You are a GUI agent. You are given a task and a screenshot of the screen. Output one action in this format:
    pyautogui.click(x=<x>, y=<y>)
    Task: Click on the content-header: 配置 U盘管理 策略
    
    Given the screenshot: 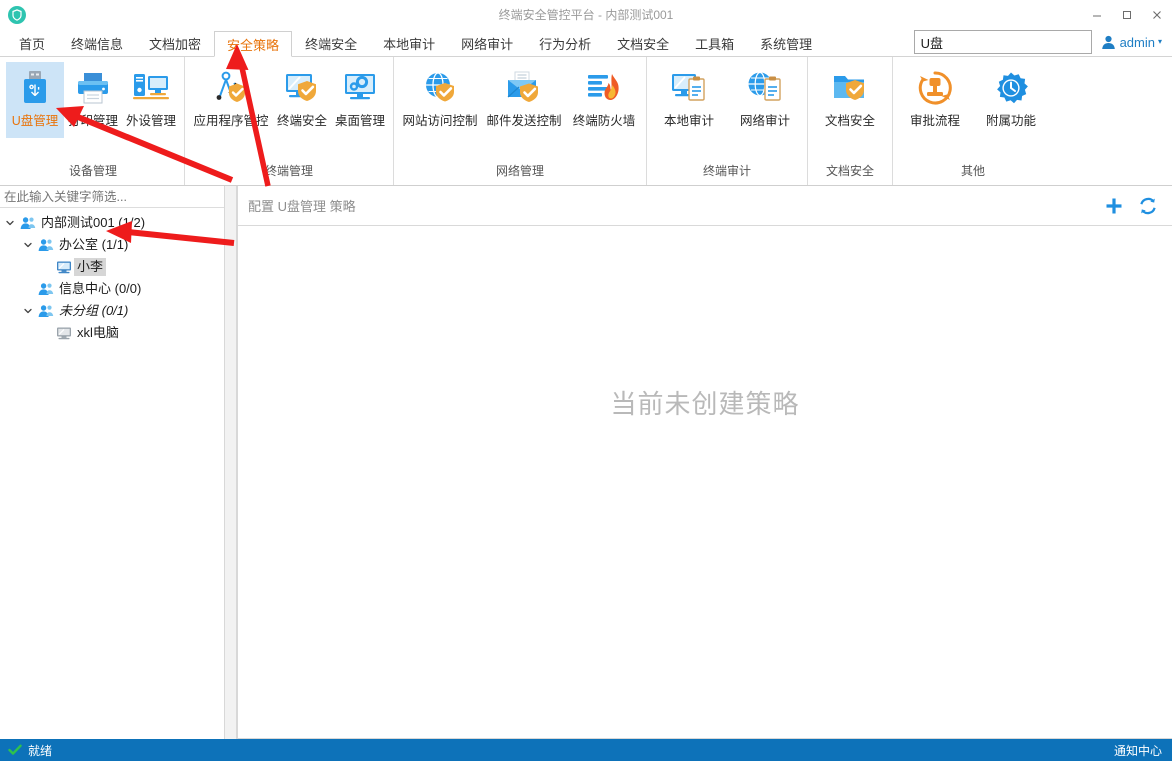 What is the action you would take?
    pyautogui.click(x=705, y=206)
    